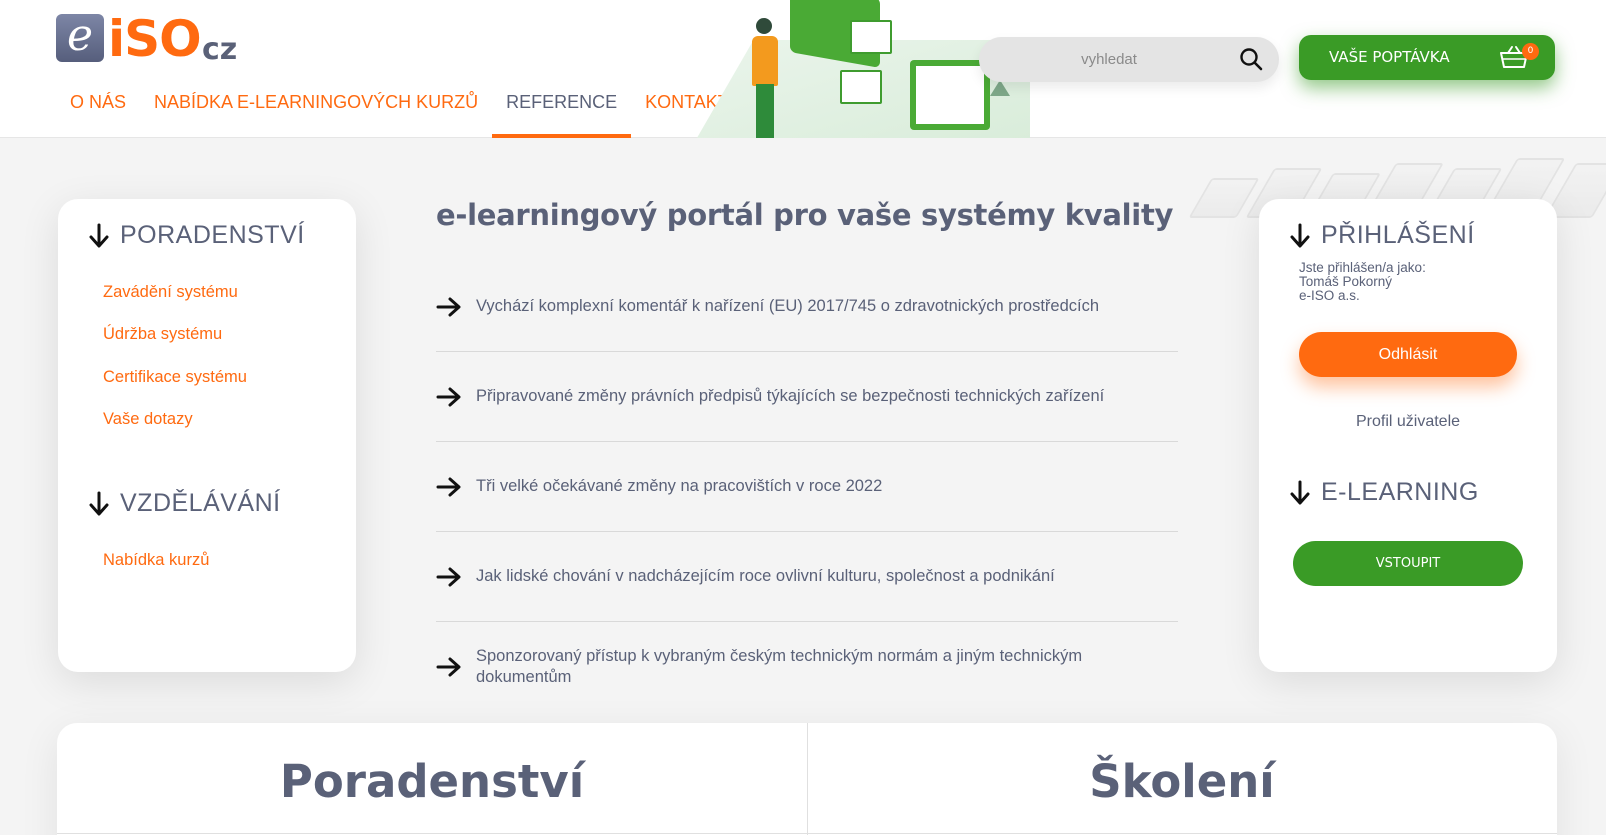 The height and width of the screenshot is (835, 1606). I want to click on user-company: e-ISO a.s., so click(1329, 295).